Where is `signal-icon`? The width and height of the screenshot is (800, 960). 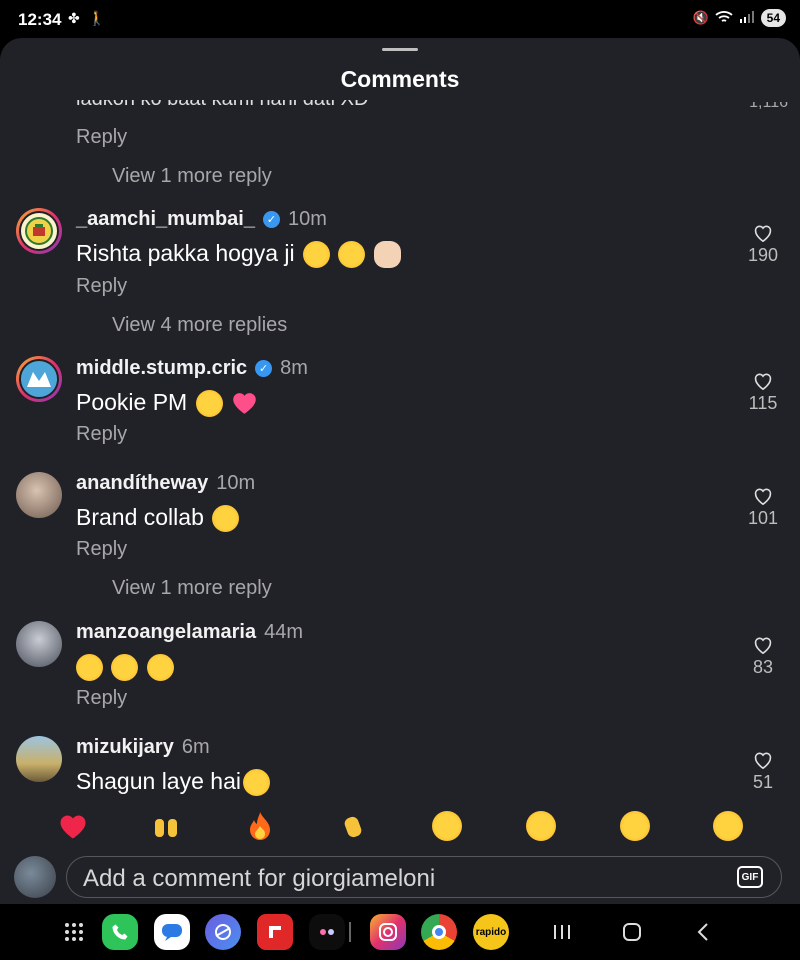 signal-icon is located at coordinates (747, 18).